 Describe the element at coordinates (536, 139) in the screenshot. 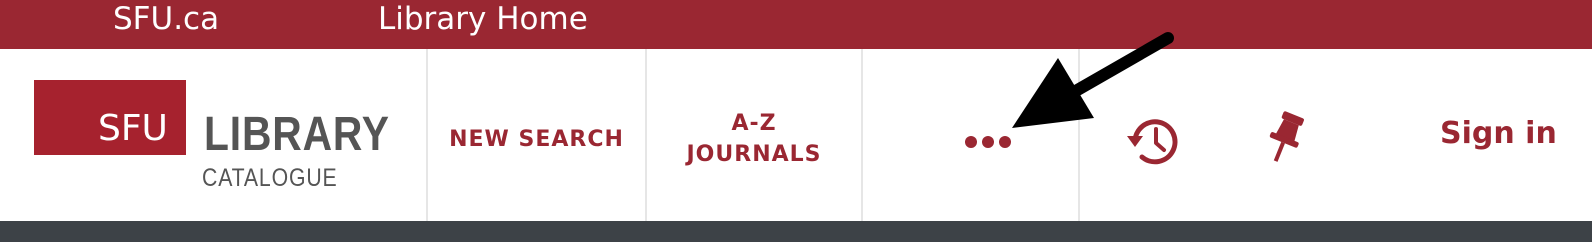

I see `new-search-link: NEW SEARCH` at that location.